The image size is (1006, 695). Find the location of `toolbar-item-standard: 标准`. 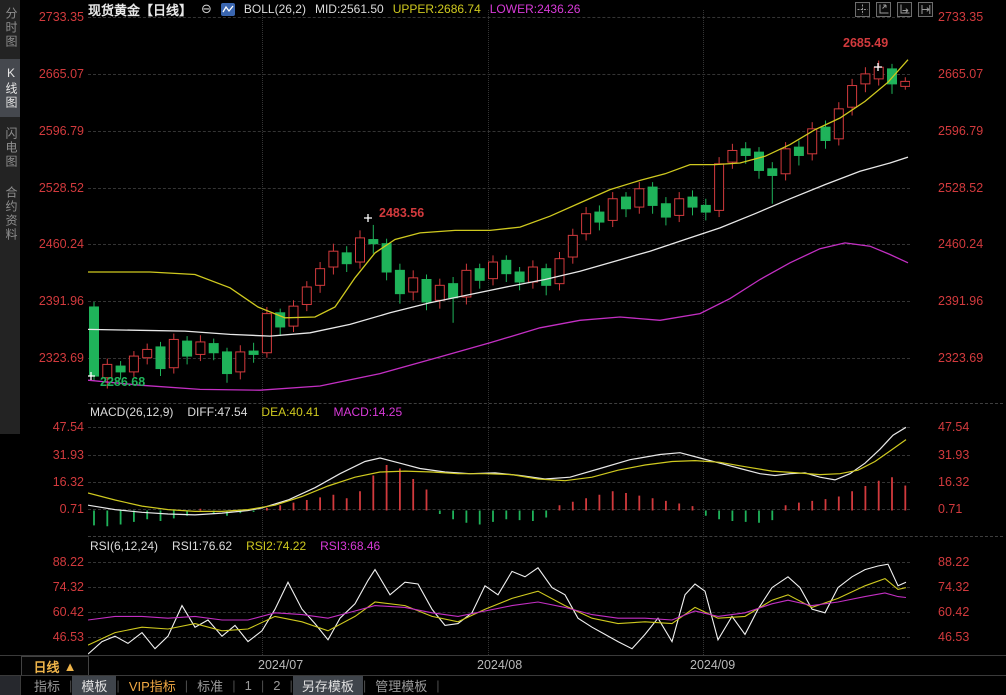

toolbar-item-standard: 标准 is located at coordinates (210, 685).